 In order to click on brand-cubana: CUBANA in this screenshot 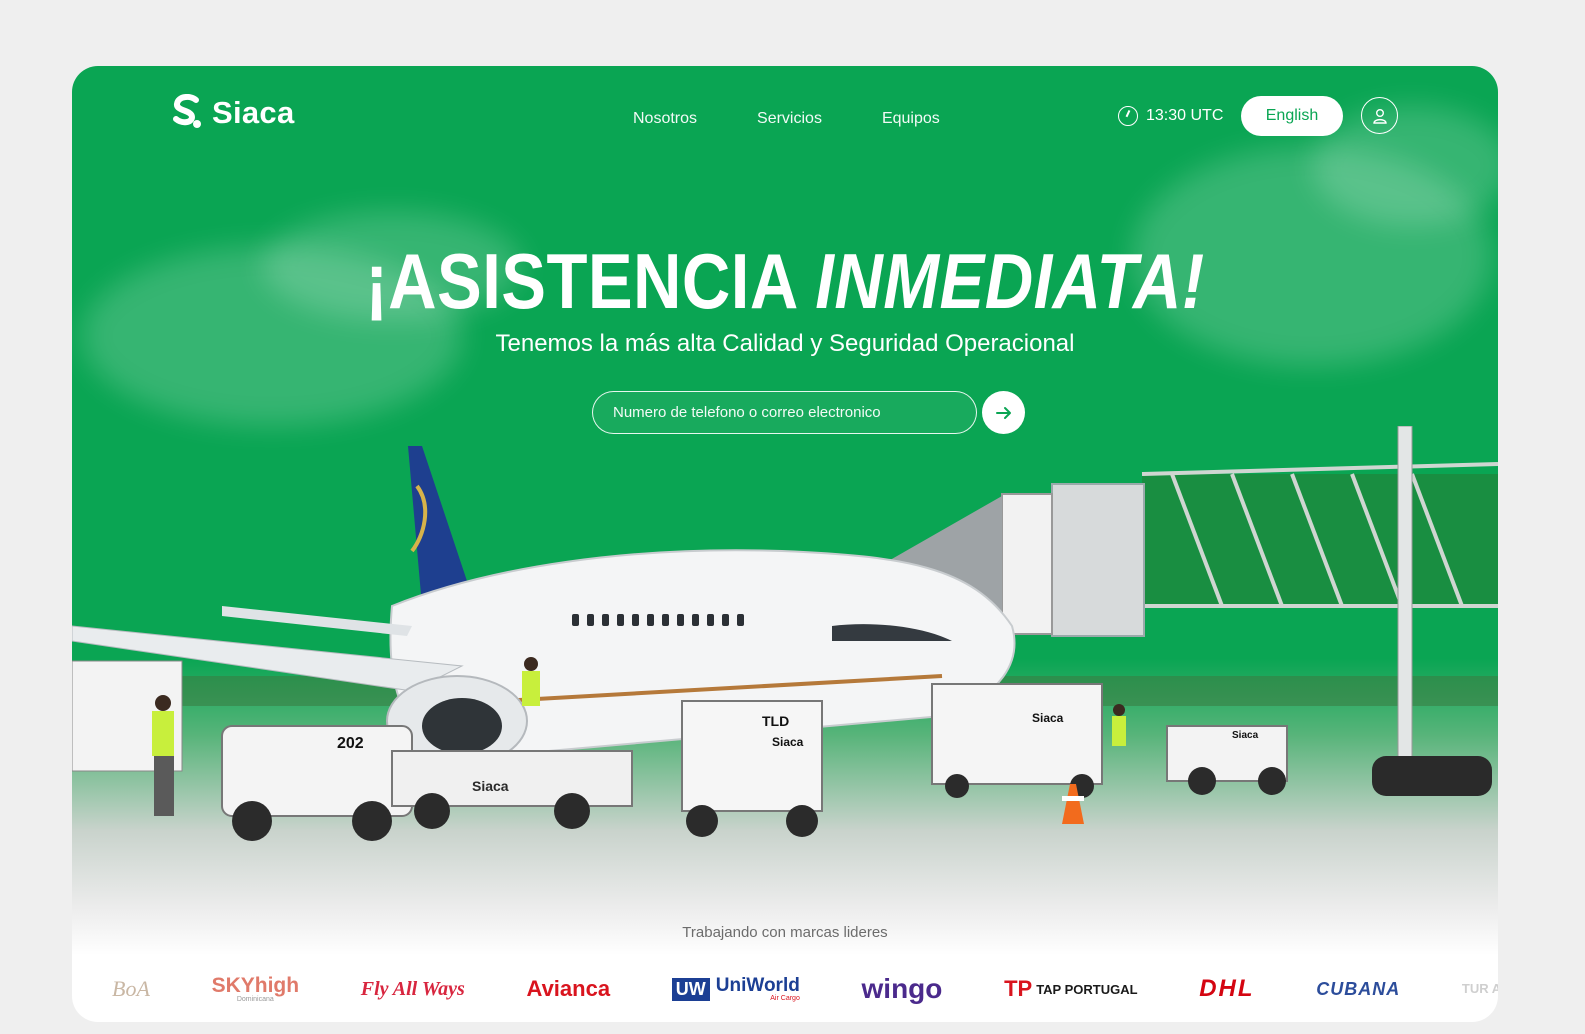, I will do `click(1358, 988)`.